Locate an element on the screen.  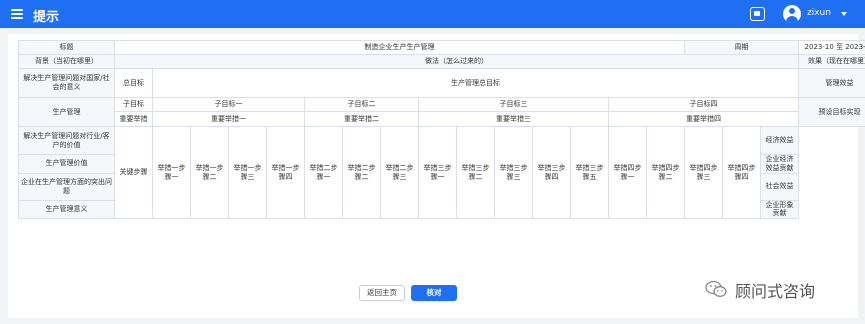
subgoal-4: 子目标四 is located at coordinates (703, 104).